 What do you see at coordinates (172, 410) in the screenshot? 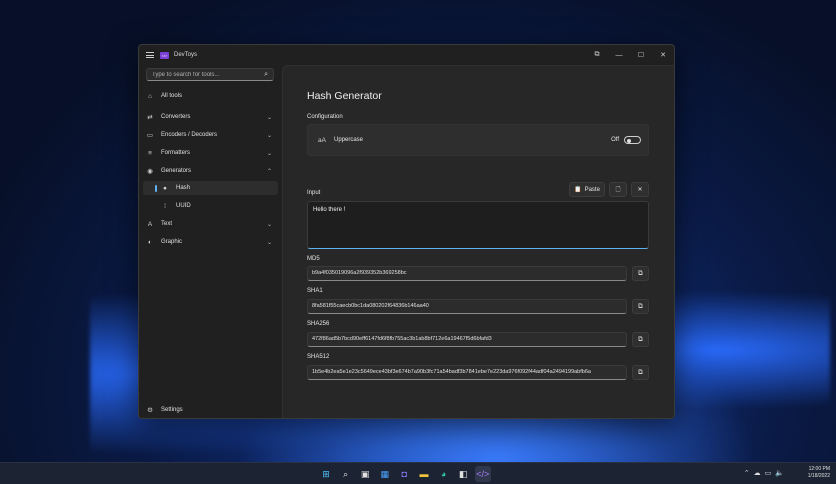
I see `sidebar-item-label: Settings` at bounding box center [172, 410].